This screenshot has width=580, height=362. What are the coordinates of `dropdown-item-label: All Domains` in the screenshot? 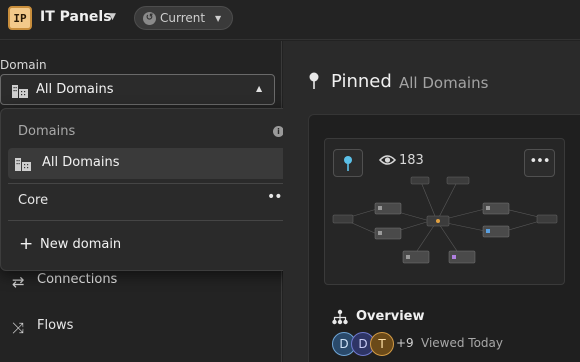 It's located at (81, 162).